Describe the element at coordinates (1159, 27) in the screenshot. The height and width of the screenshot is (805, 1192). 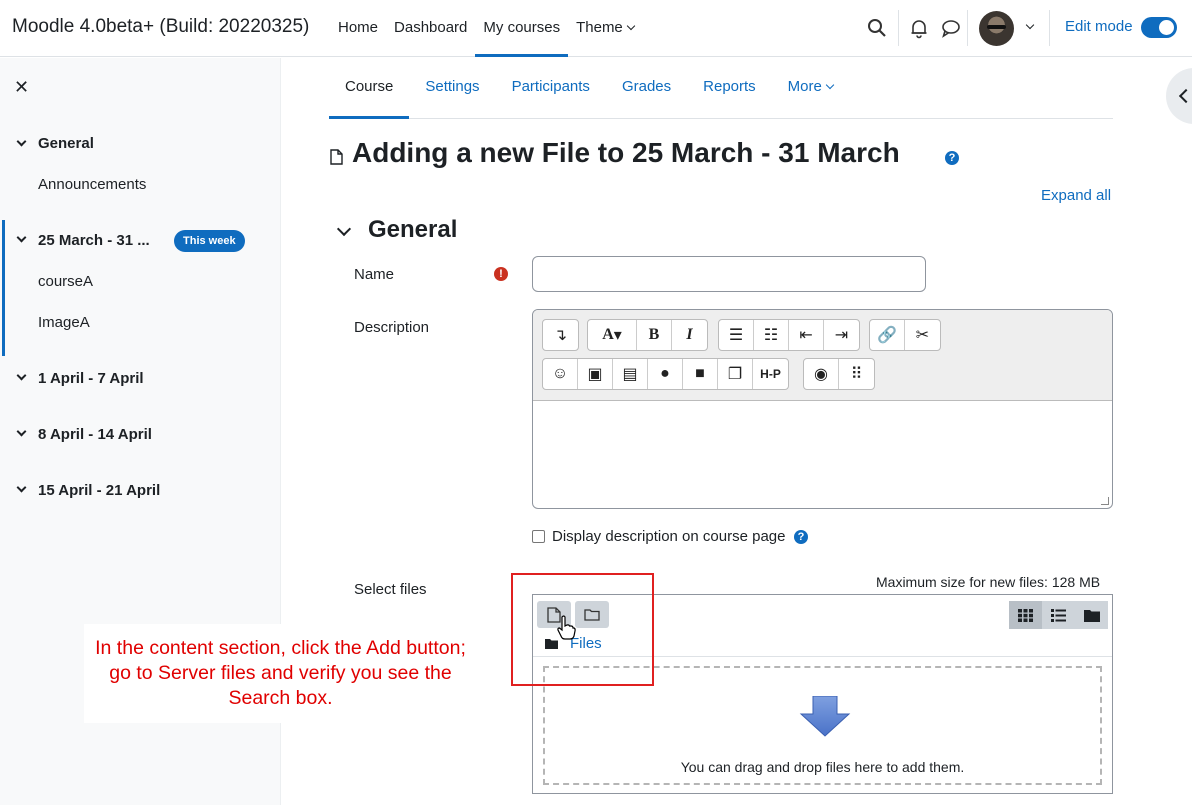
I see `edit-mode-toggle` at that location.